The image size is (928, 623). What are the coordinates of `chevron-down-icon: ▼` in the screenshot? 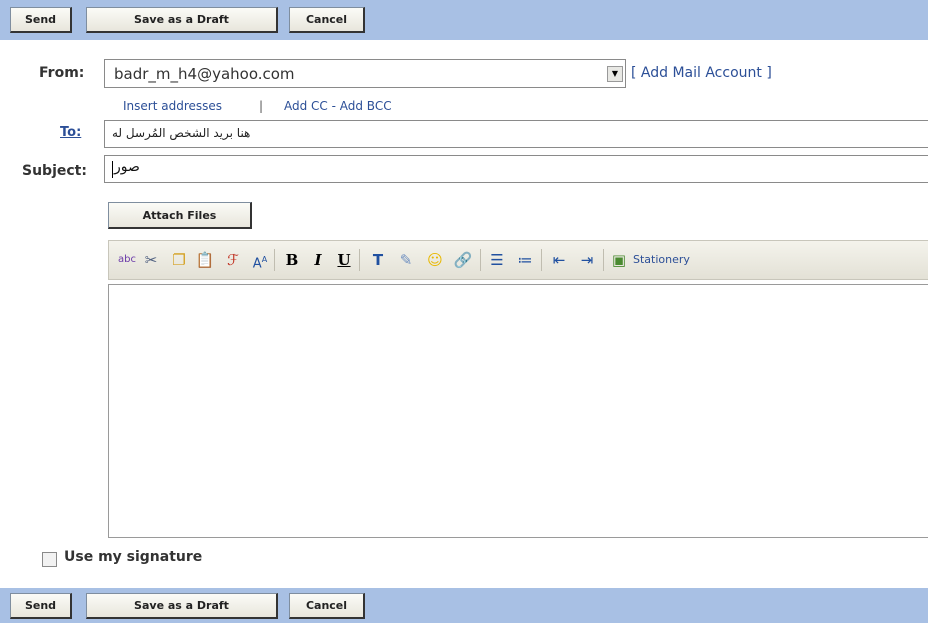 It's located at (615, 74).